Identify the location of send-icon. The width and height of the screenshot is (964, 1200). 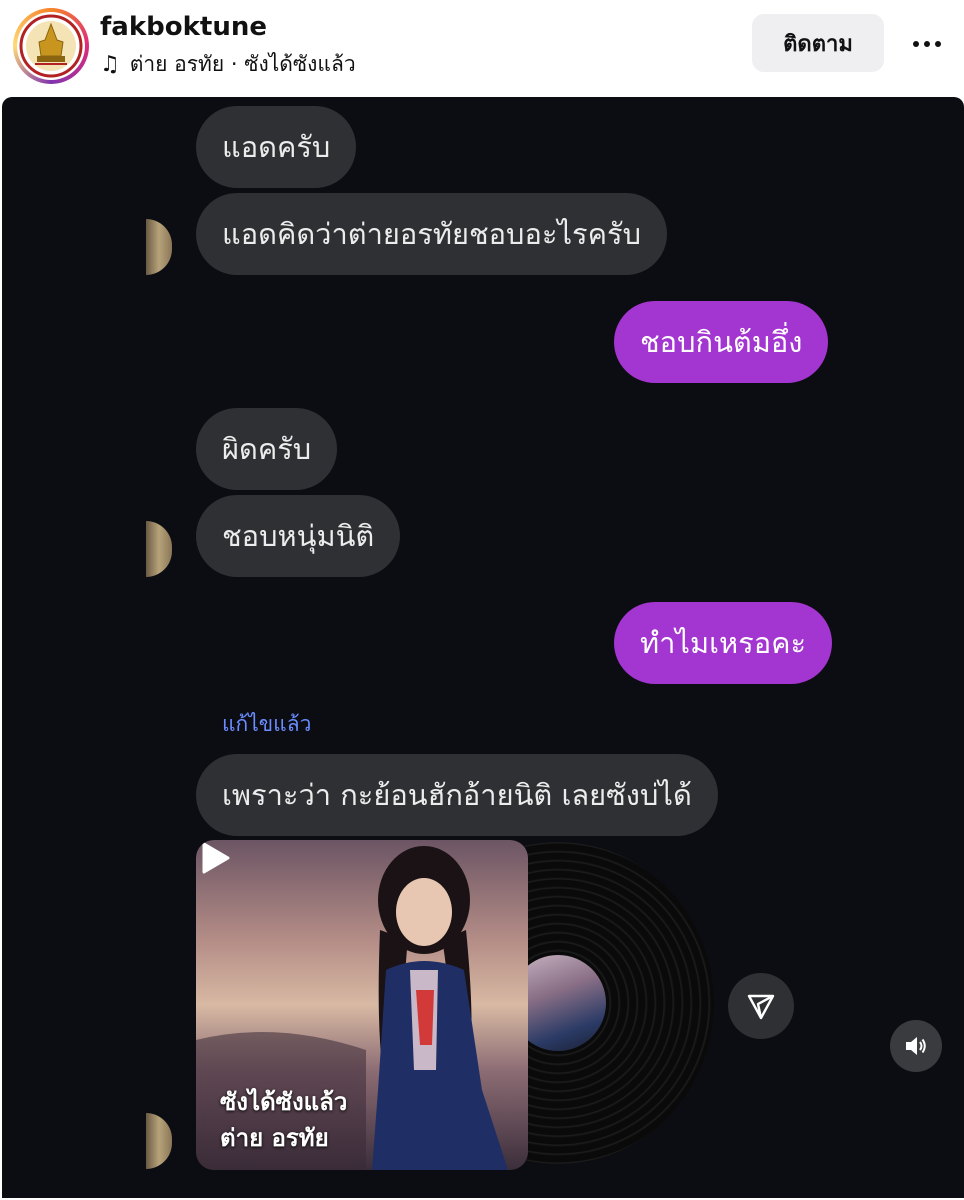
(761, 1007).